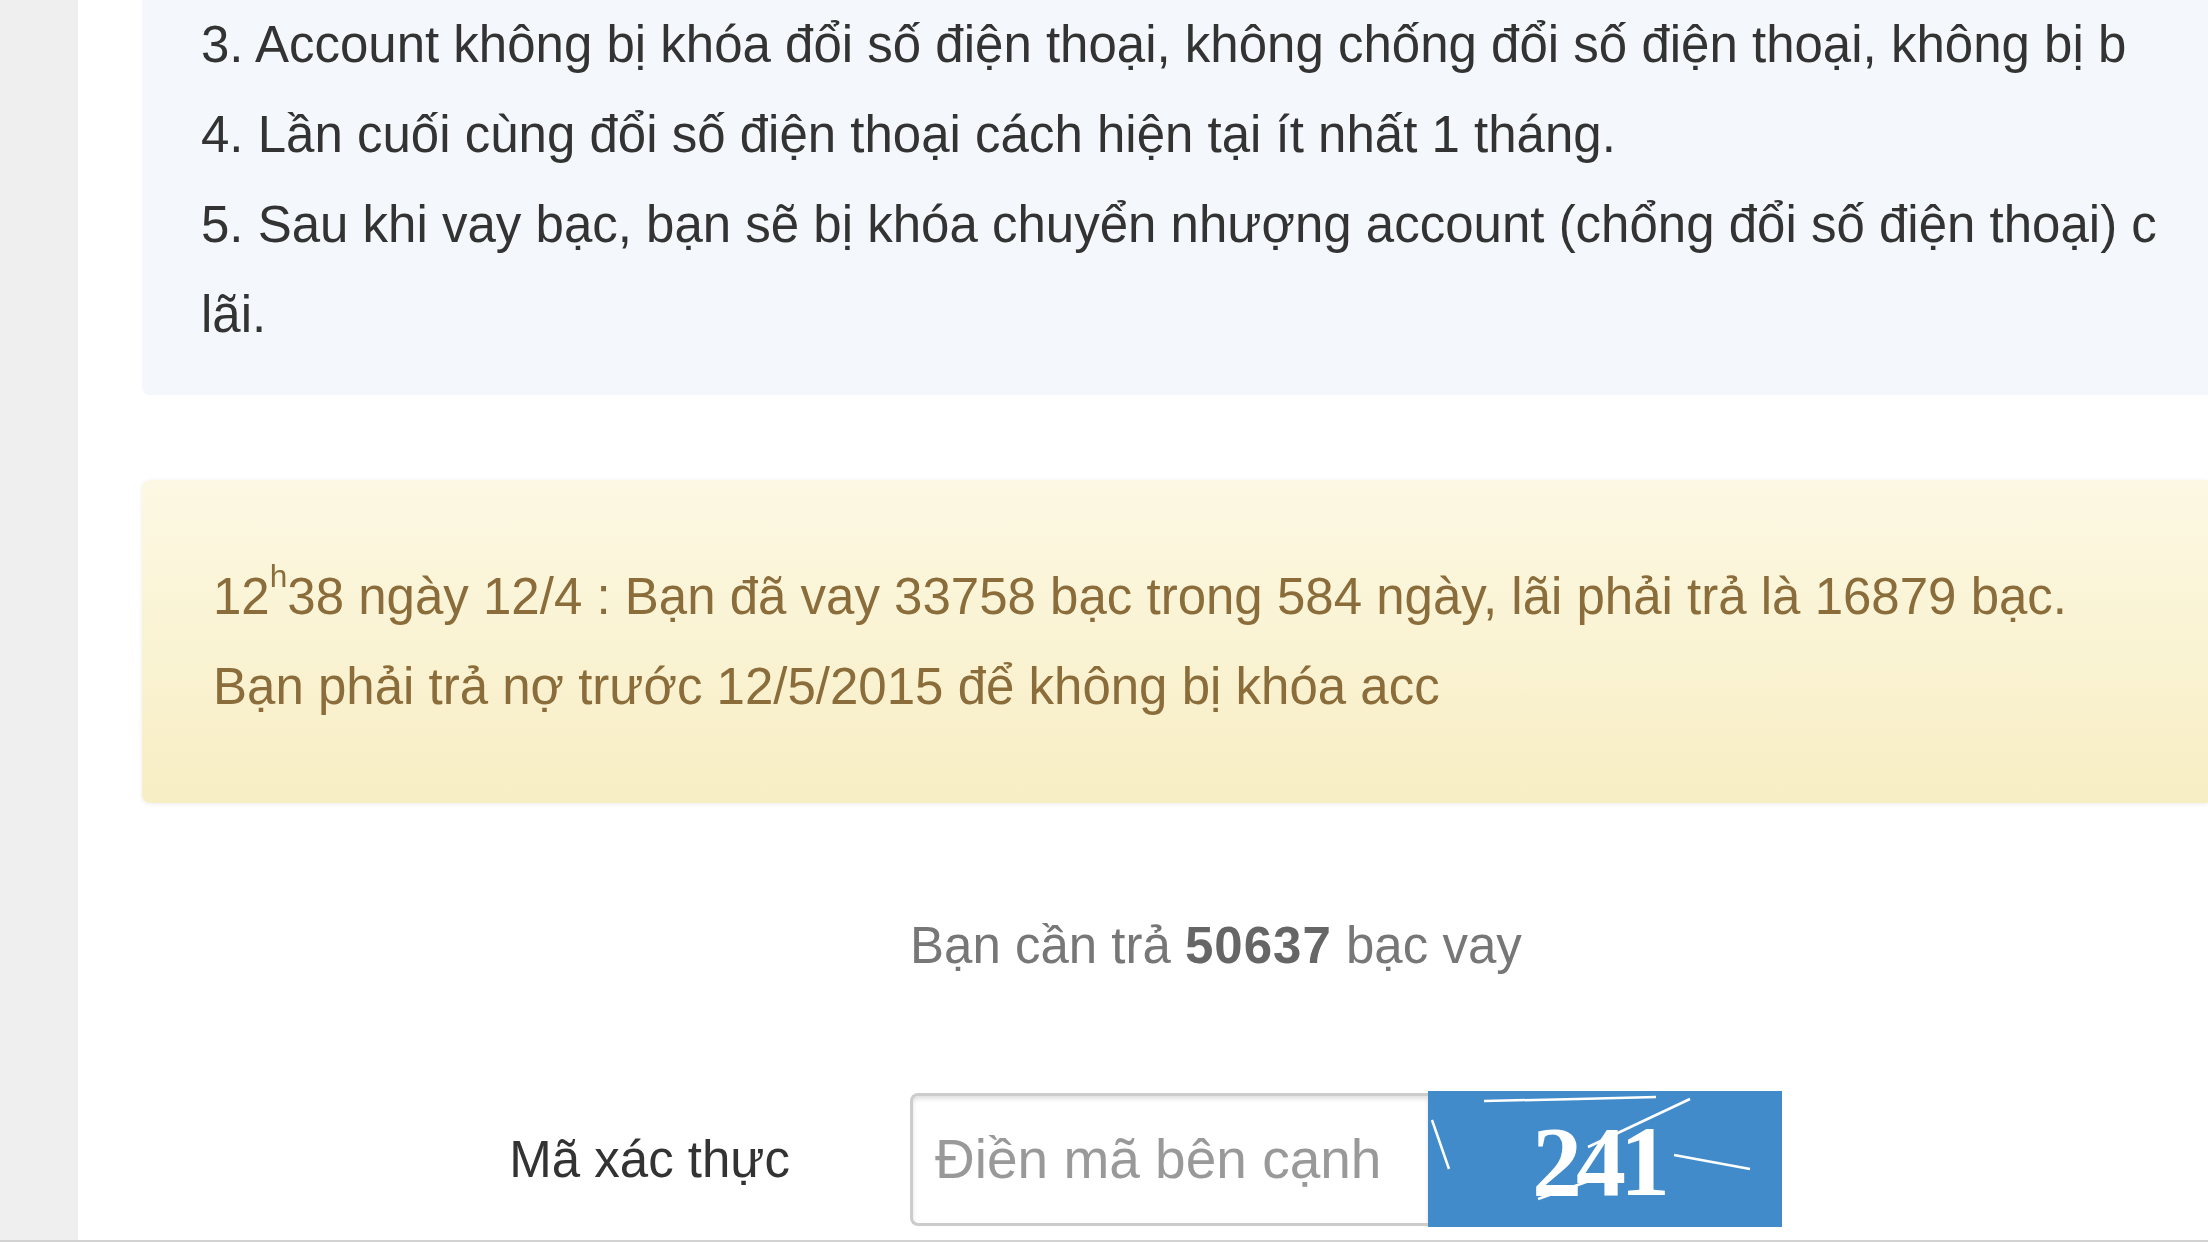 This screenshot has width=2208, height=1242. What do you see at coordinates (827, 687) in the screenshot?
I see `alert-text: Bạn phải trả nợ trước 12/5/2015 để không bị khóa acc` at bounding box center [827, 687].